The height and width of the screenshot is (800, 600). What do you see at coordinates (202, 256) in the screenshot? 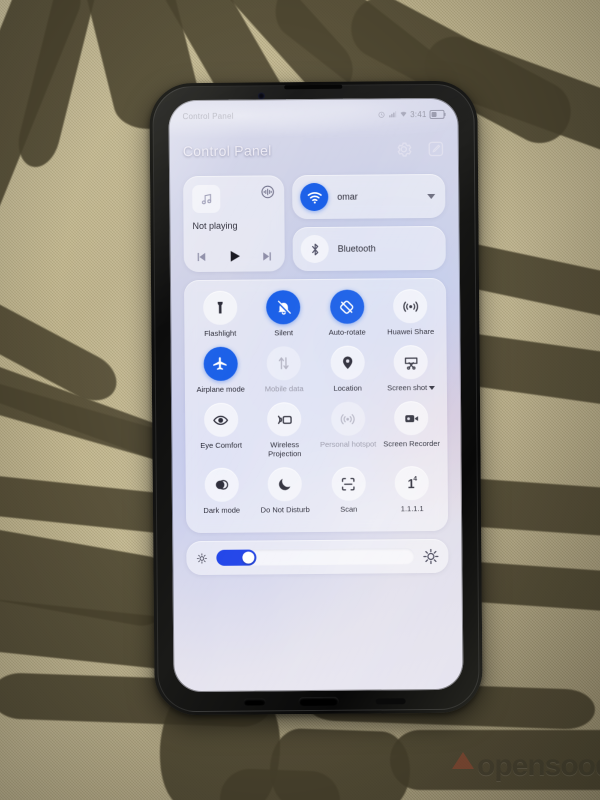
I see `skip-previous-icon` at bounding box center [202, 256].